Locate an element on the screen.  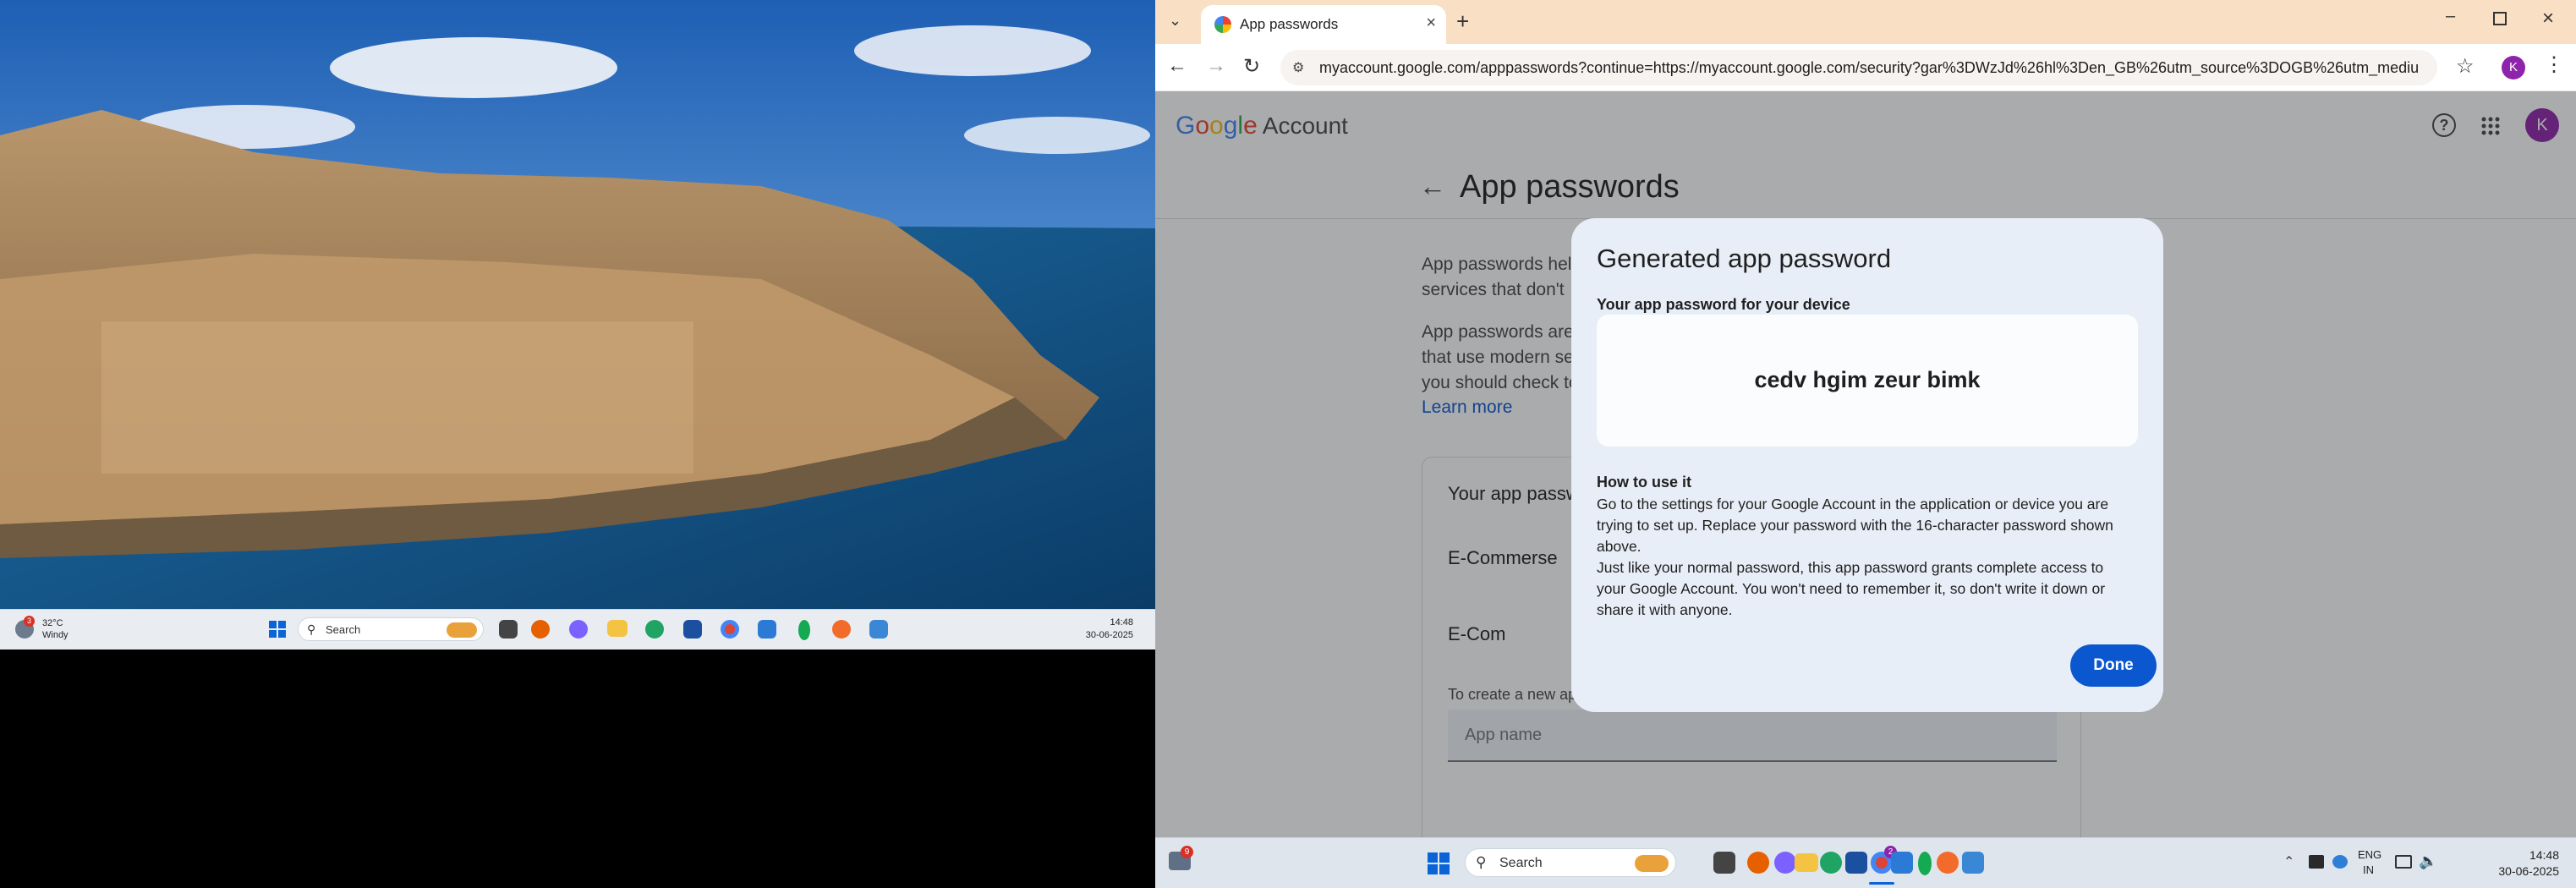
postman-icon is located at coordinates (841, 630).